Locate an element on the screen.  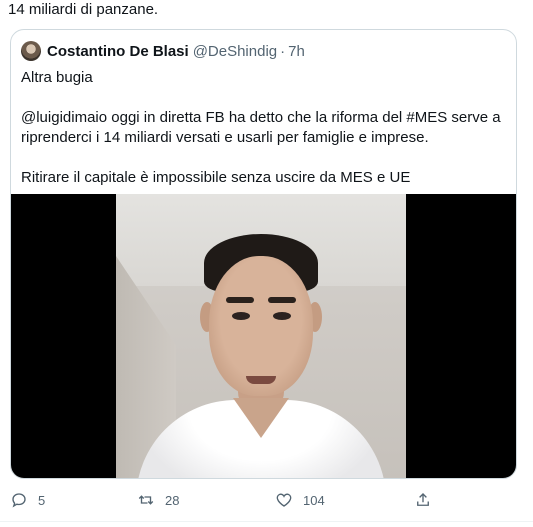
share-icon is located at coordinates (423, 499).